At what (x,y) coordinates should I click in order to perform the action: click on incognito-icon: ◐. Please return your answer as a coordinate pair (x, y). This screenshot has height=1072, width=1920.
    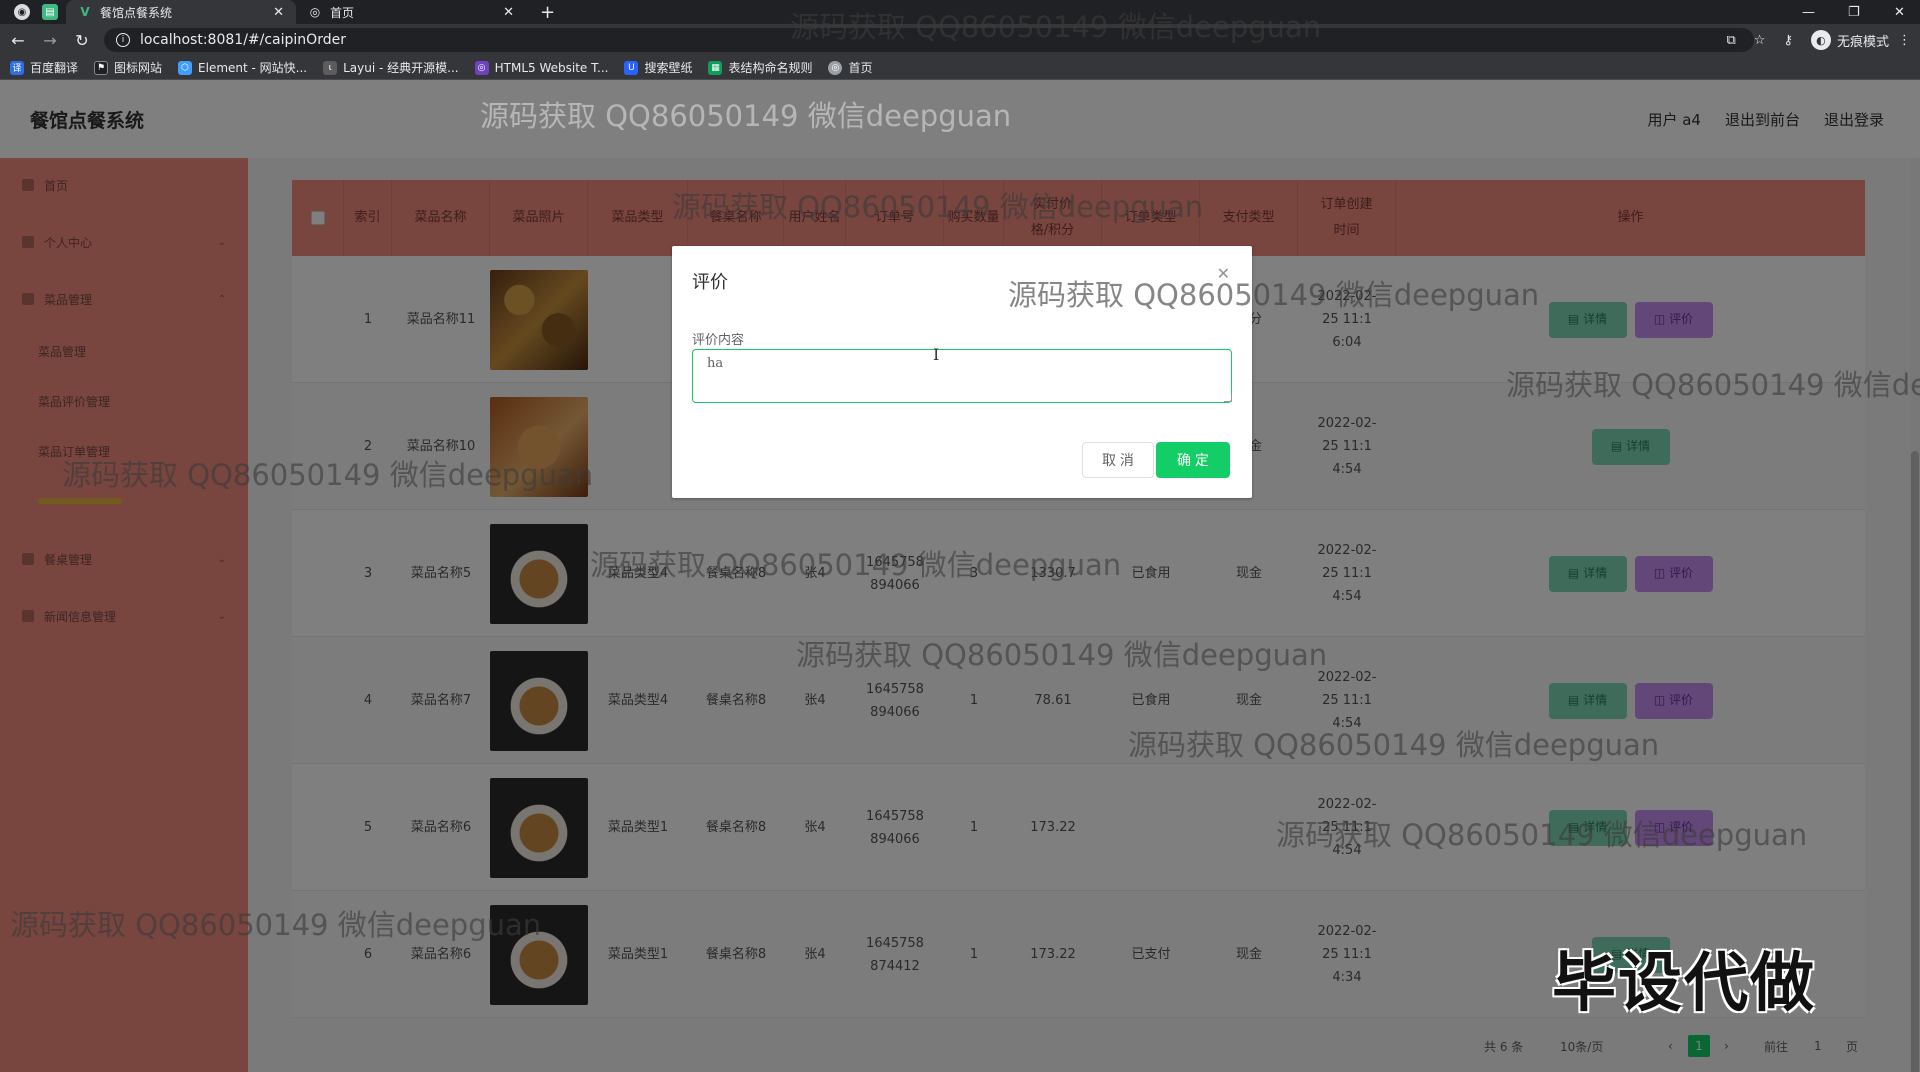
    Looking at the image, I should click on (1820, 40).